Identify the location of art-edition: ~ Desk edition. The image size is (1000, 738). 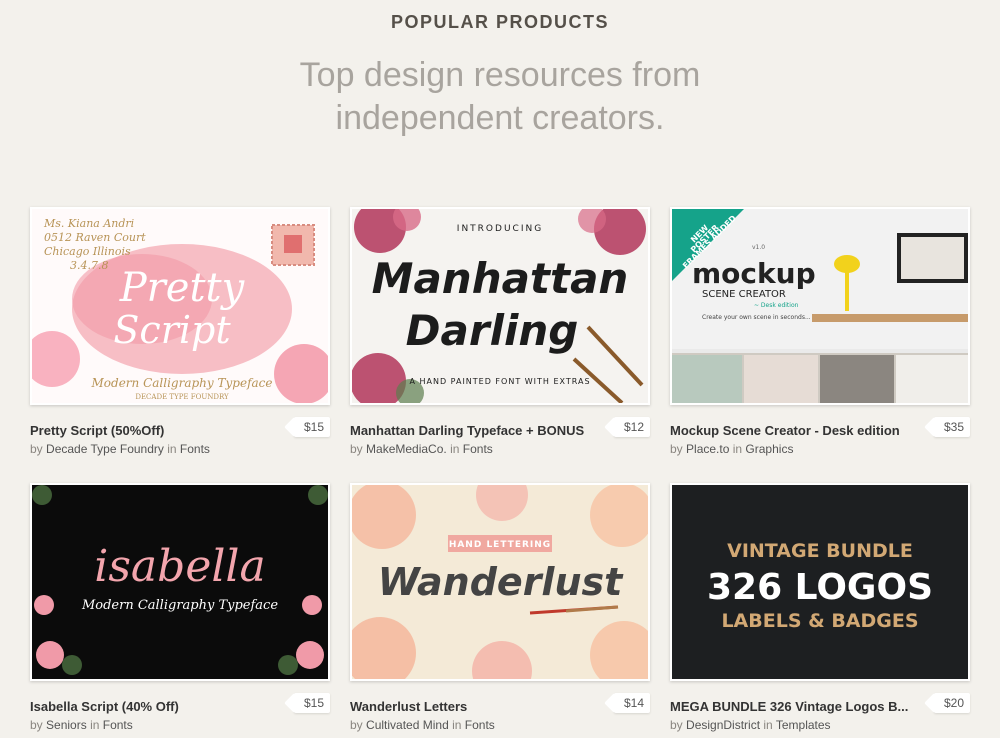
(776, 305).